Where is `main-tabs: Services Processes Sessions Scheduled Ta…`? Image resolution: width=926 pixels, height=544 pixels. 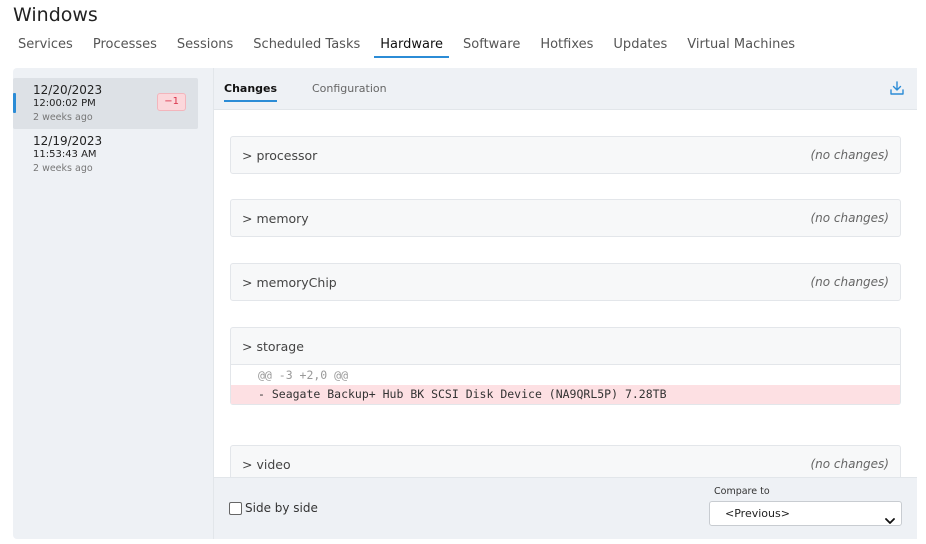 main-tabs: Services Processes Sessions Scheduled Ta… is located at coordinates (406, 47).